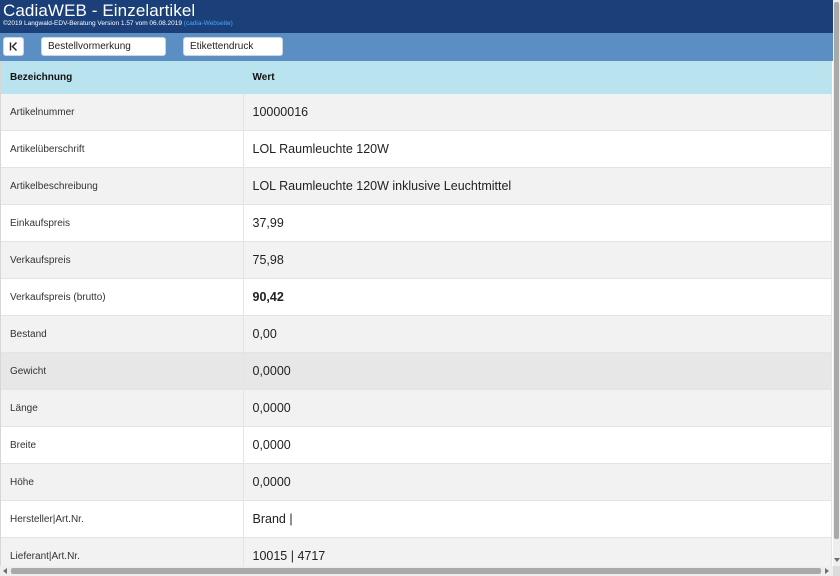  I want to click on table-row: Verkaufspreis 75,98, so click(416, 260).